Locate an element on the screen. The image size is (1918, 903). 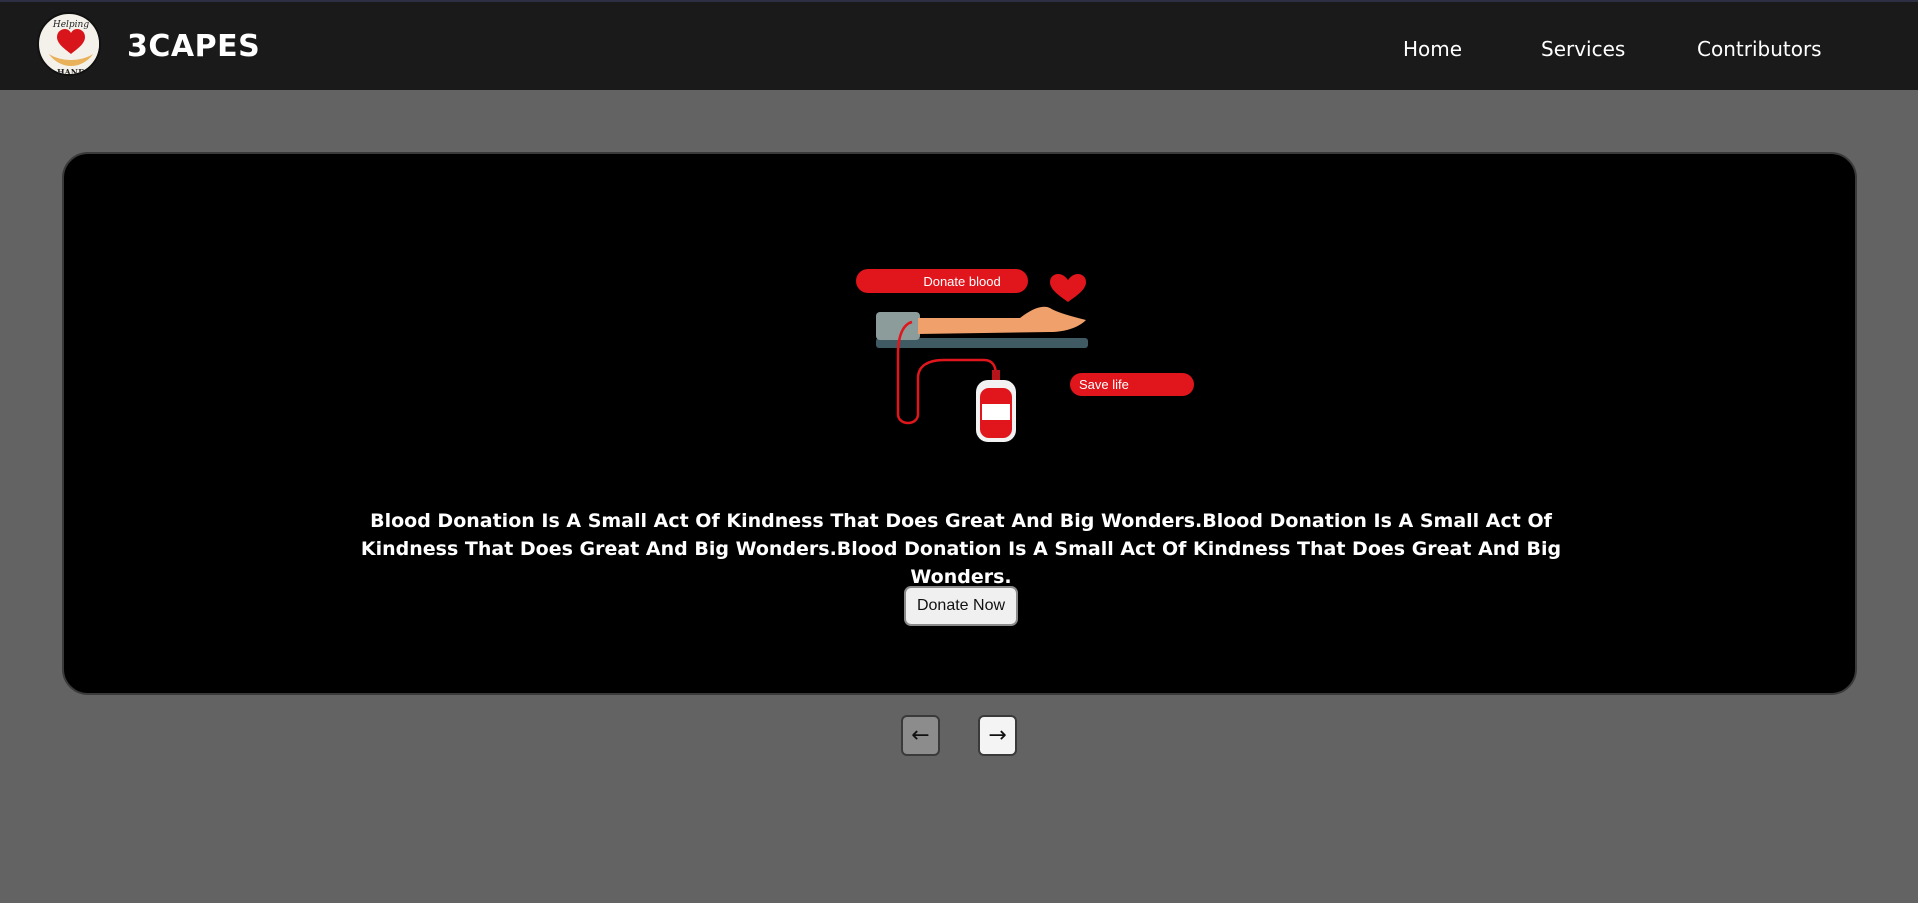
logo-text-top: Helping is located at coordinates (70, 25).